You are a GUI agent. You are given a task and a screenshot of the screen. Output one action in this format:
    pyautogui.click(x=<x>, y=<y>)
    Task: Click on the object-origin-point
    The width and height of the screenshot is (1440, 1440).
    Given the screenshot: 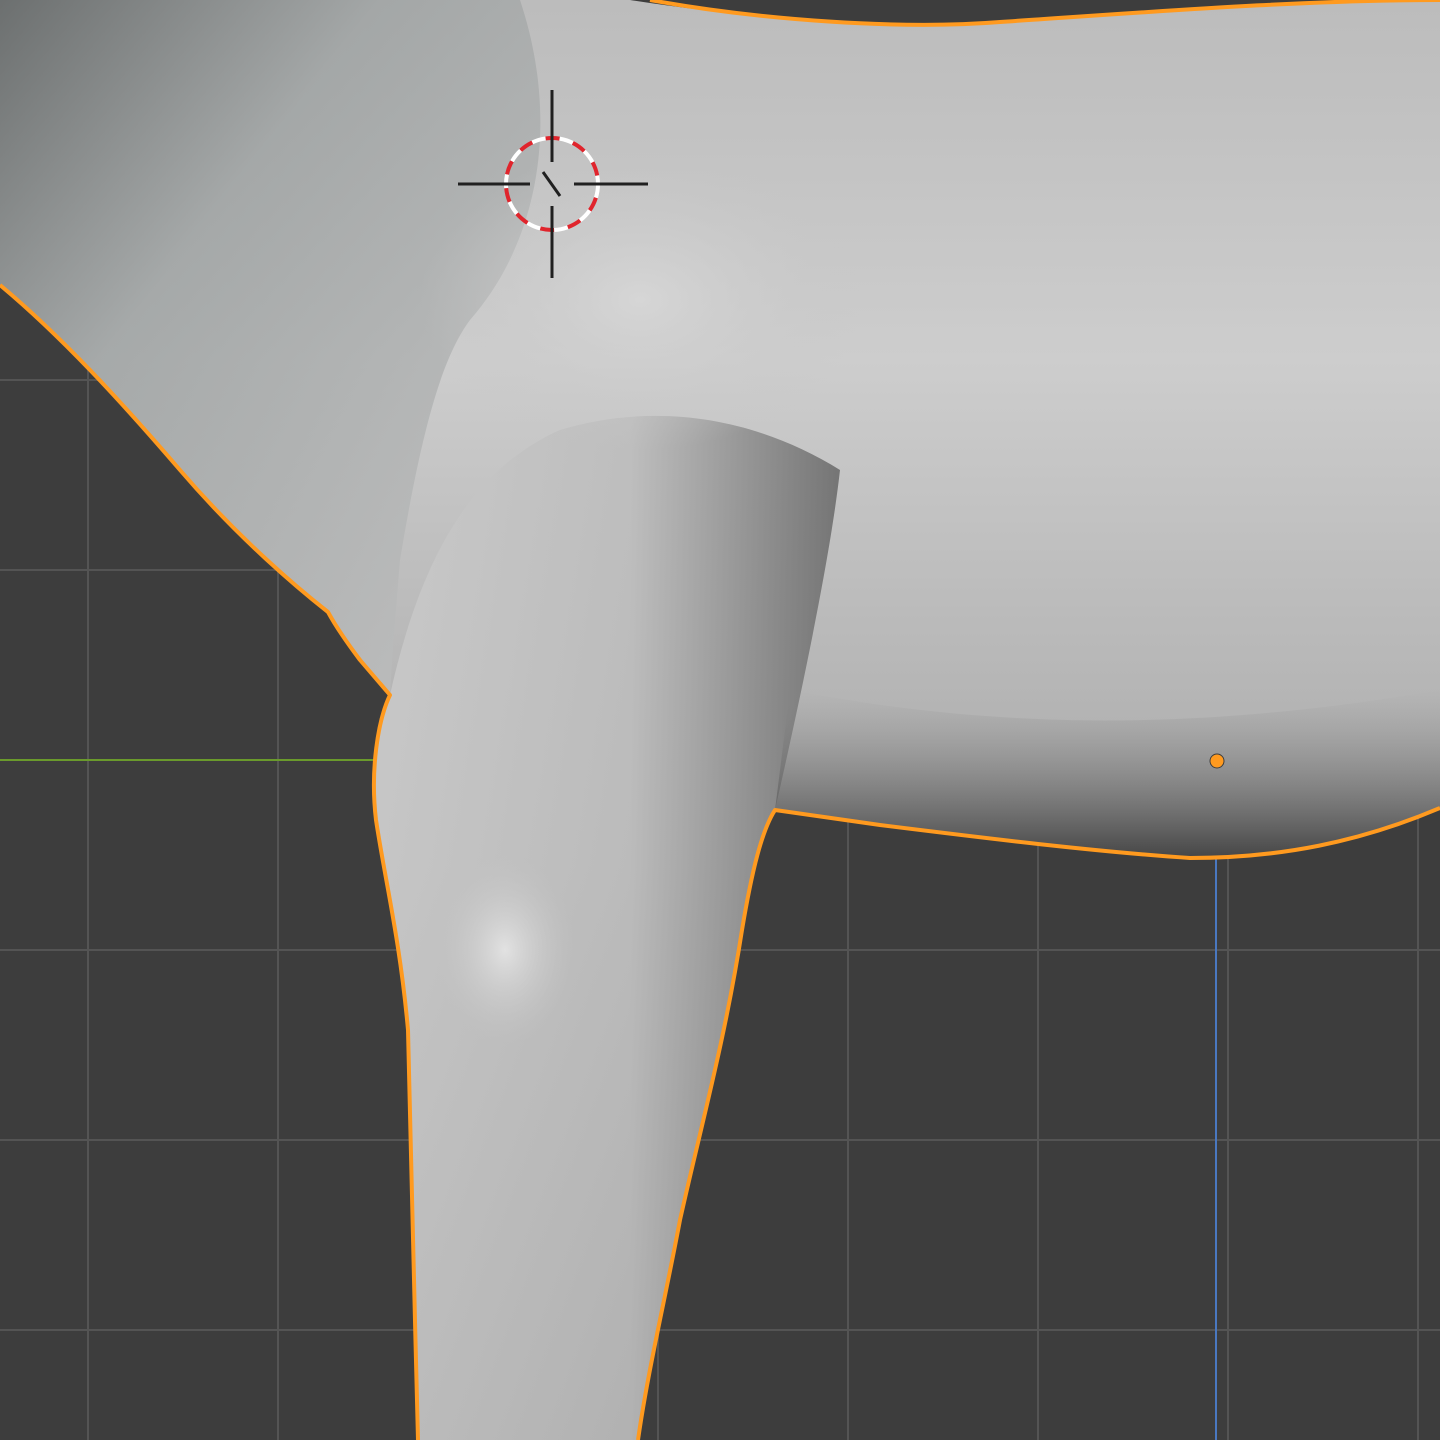 What is the action you would take?
    pyautogui.click(x=1217, y=761)
    